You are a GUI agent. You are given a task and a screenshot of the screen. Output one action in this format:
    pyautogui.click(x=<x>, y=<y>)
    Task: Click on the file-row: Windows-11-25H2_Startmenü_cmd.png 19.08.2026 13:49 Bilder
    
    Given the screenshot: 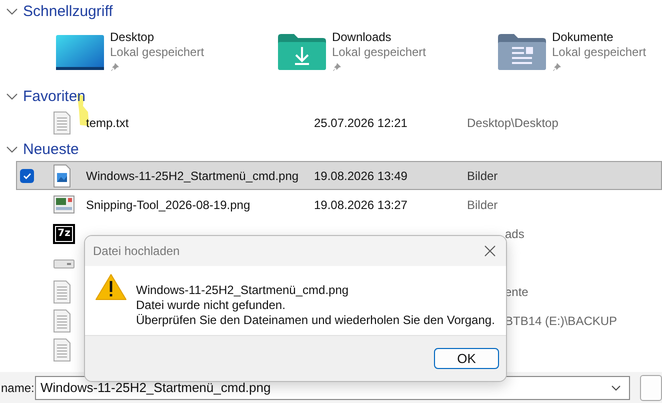 What is the action you would take?
    pyautogui.click(x=339, y=175)
    